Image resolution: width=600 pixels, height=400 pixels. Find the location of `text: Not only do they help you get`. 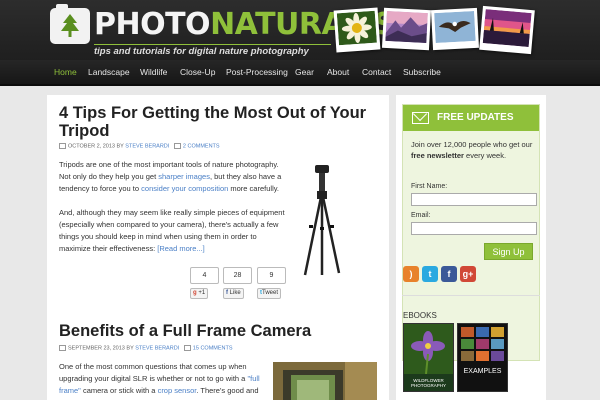

text: Not only do they help you get is located at coordinates (108, 176).